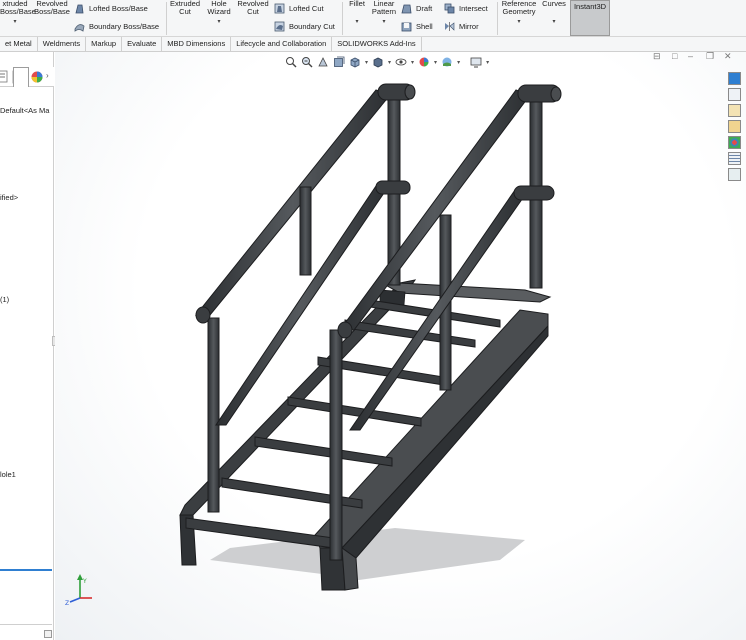  Describe the element at coordinates (67, 603) in the screenshot. I see `svg-text: Z` at that location.